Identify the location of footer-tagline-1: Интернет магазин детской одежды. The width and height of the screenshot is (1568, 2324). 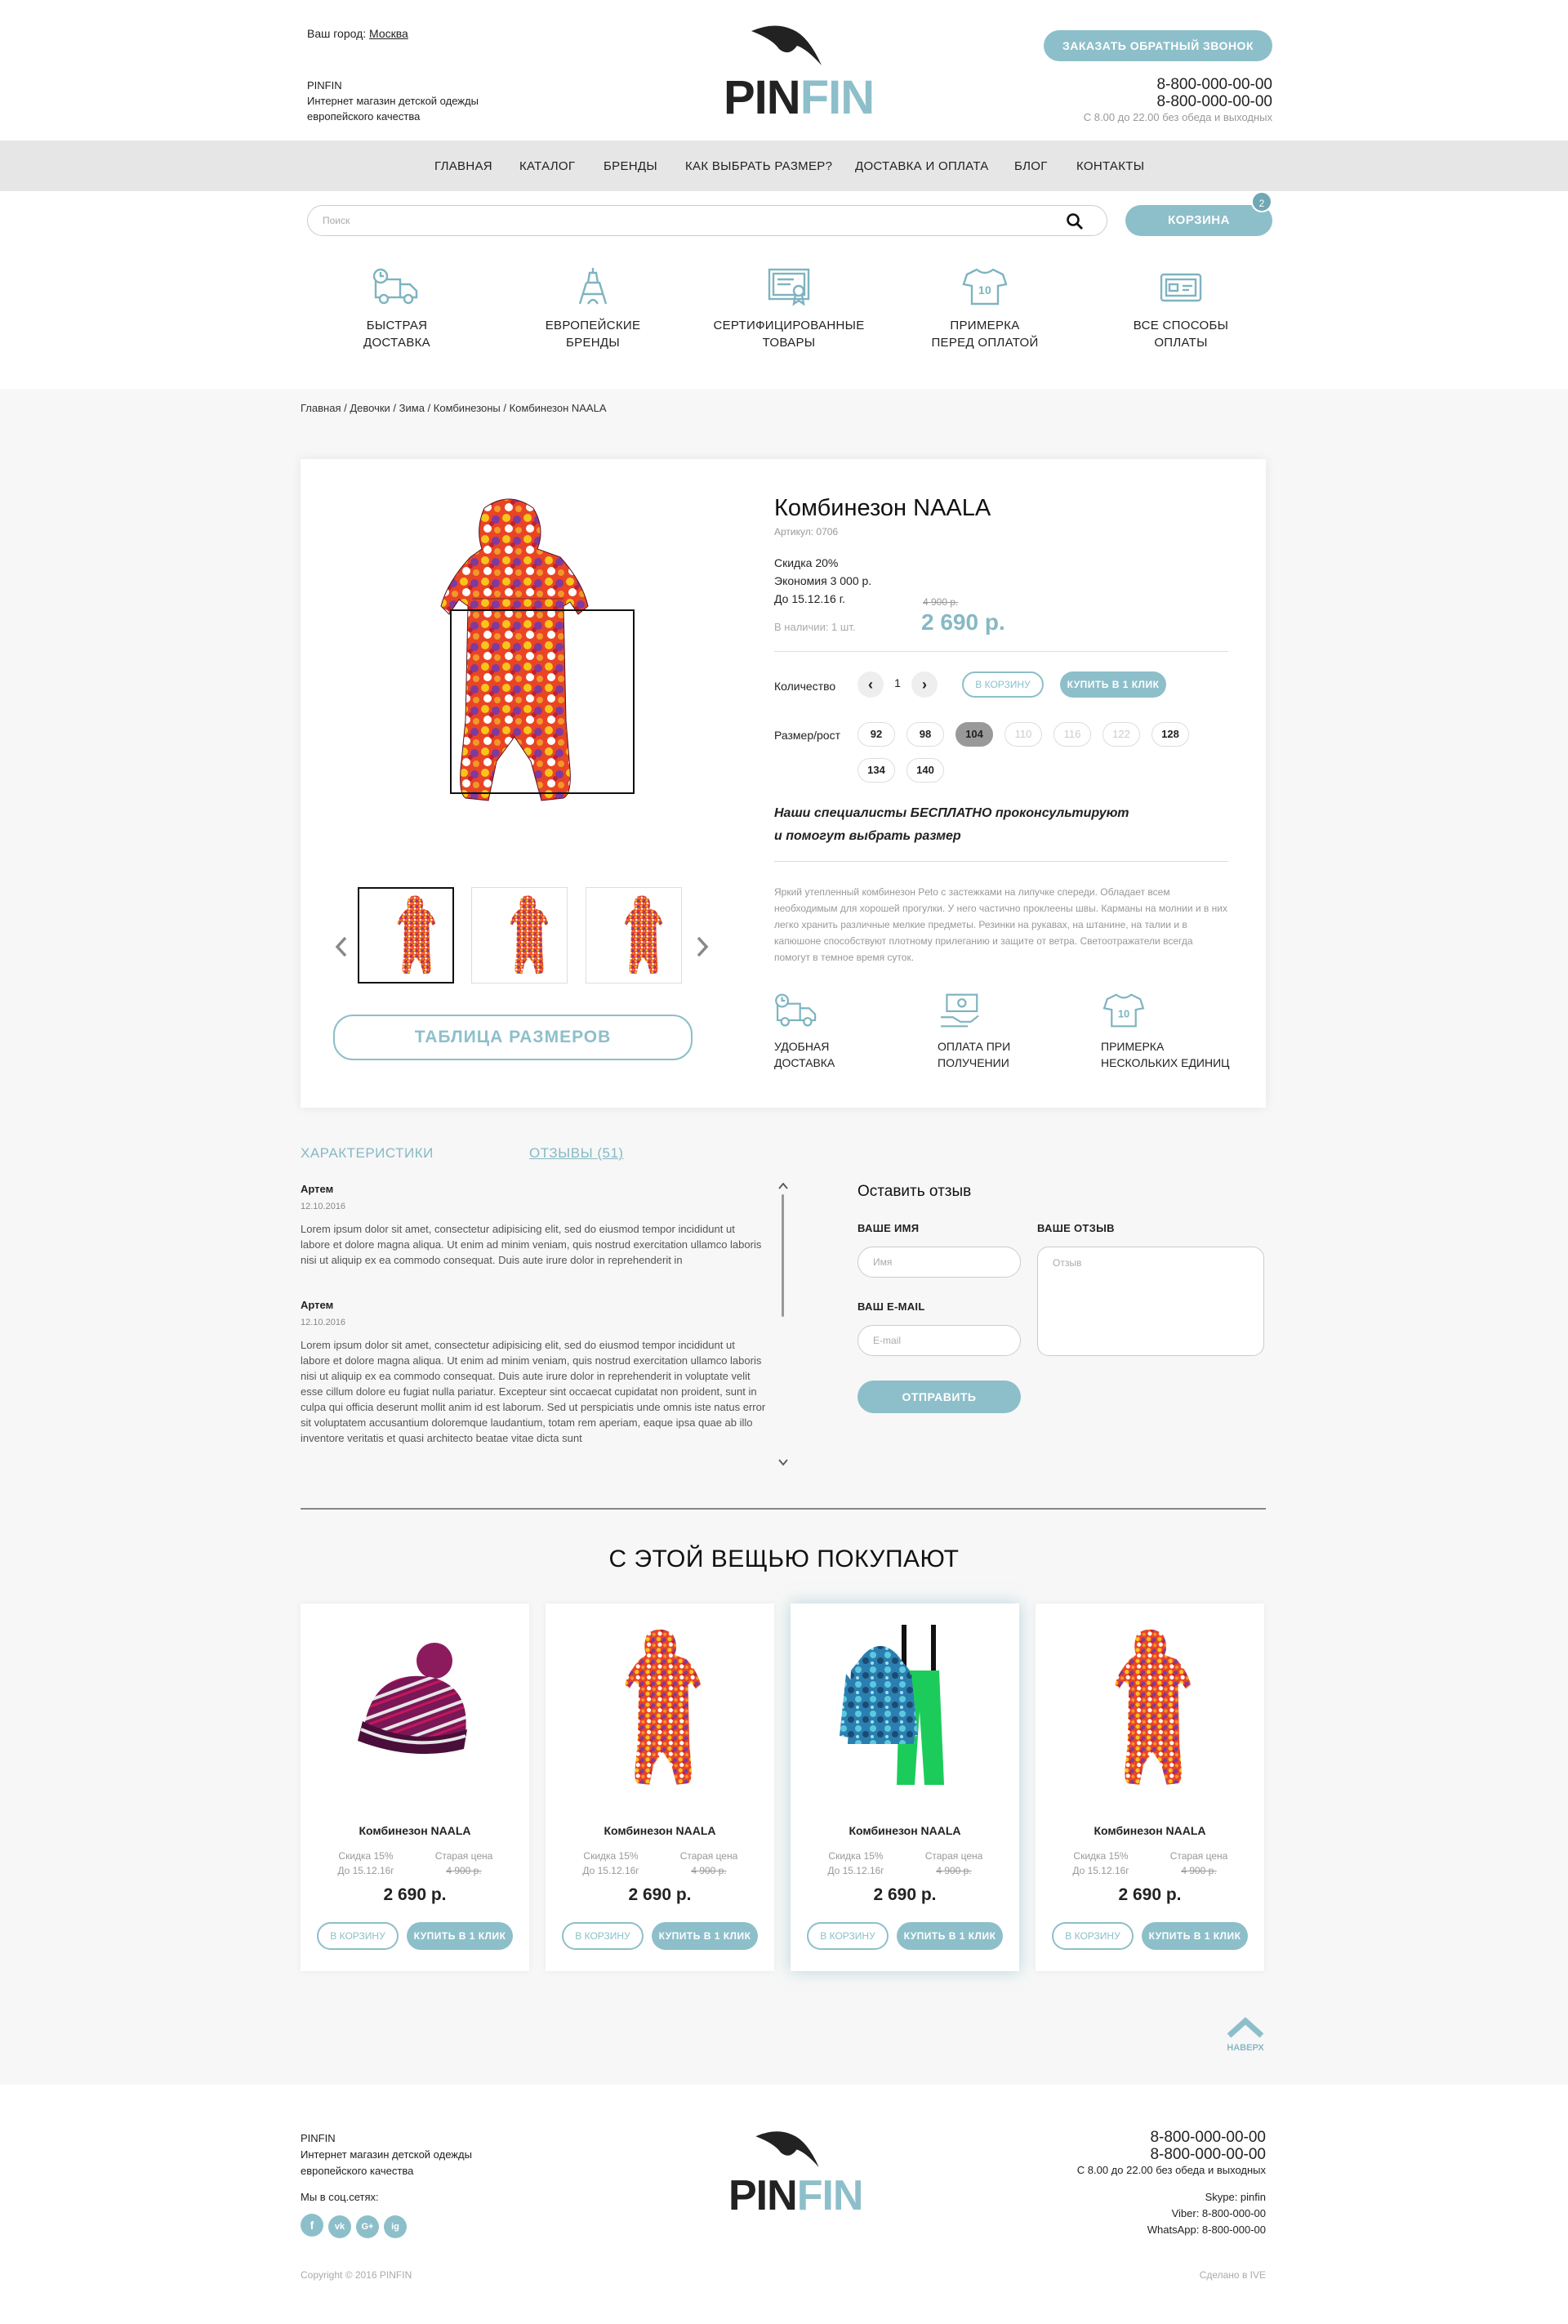
(386, 2154).